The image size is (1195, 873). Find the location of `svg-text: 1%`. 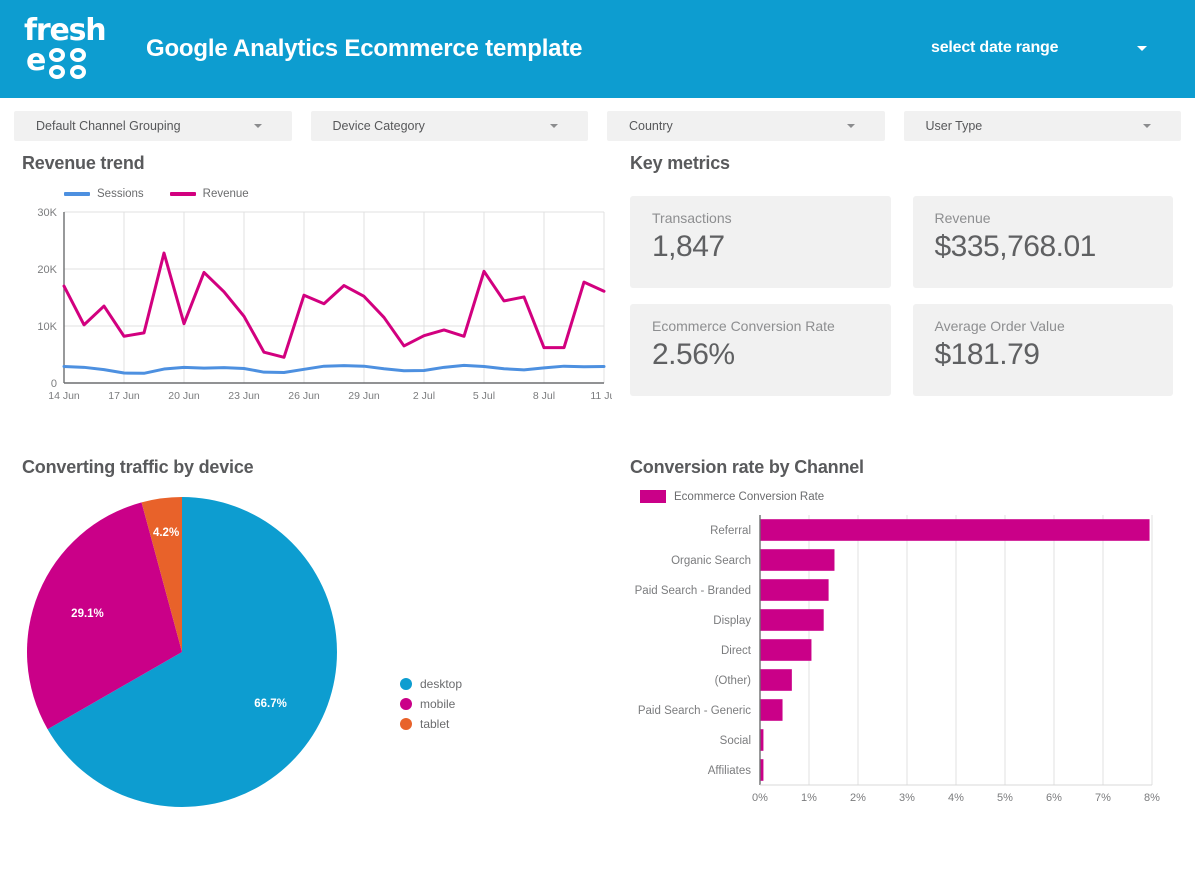

svg-text: 1% is located at coordinates (809, 798).